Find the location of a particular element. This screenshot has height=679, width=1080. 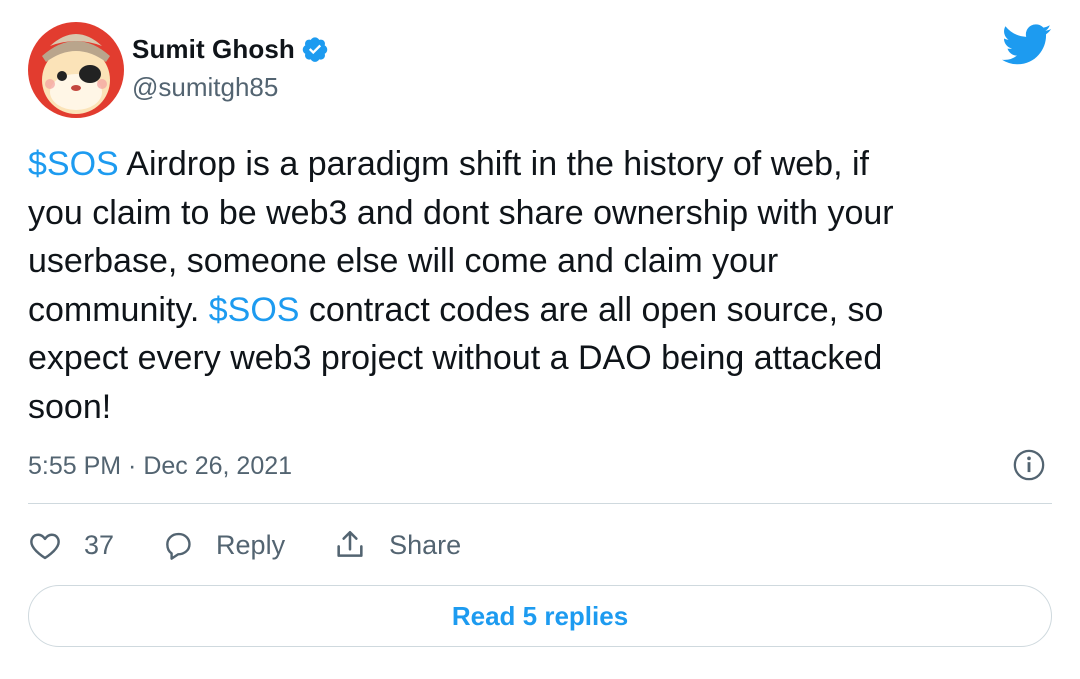

verified-badge-icon is located at coordinates (315, 49).